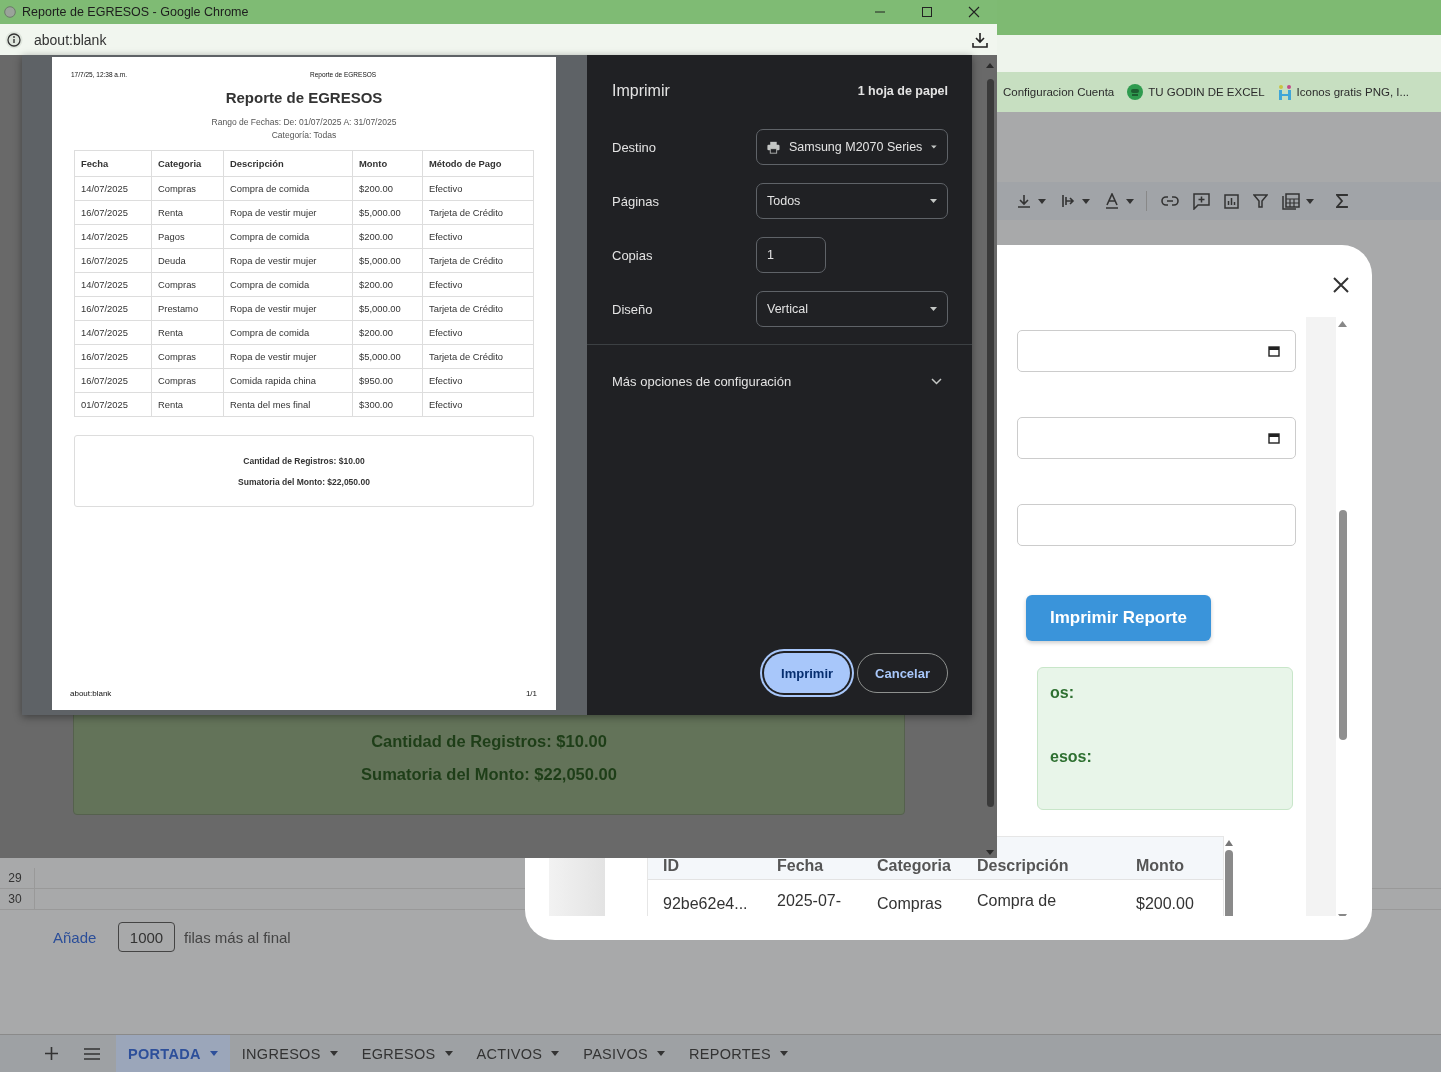  What do you see at coordinates (51, 1053) in the screenshot?
I see `add-icon` at bounding box center [51, 1053].